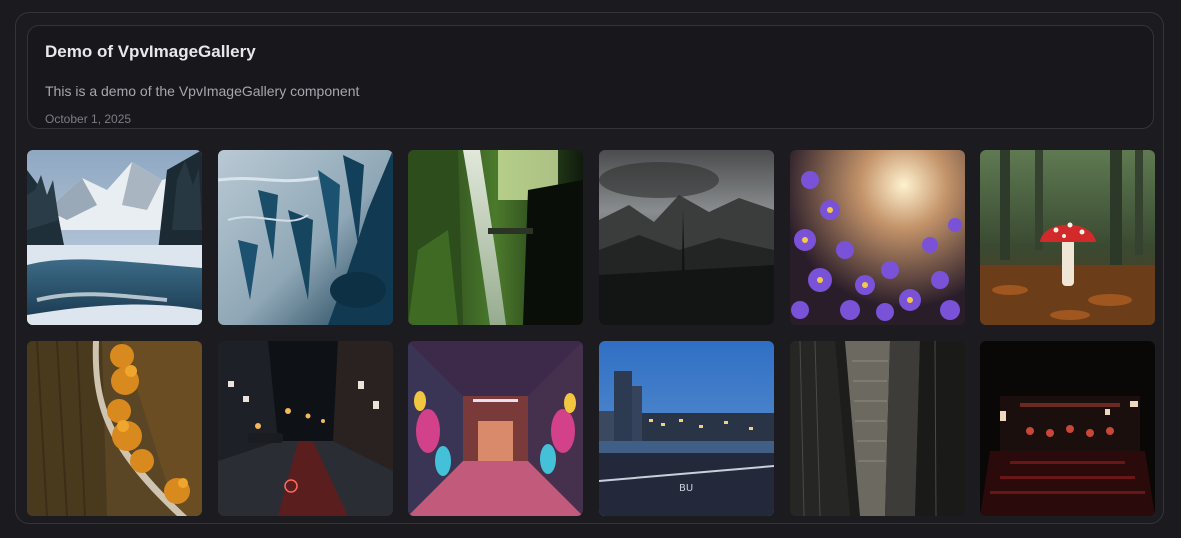  Describe the element at coordinates (877, 428) in the screenshot. I see `gallery-image-dark-skyscrapers` at that location.